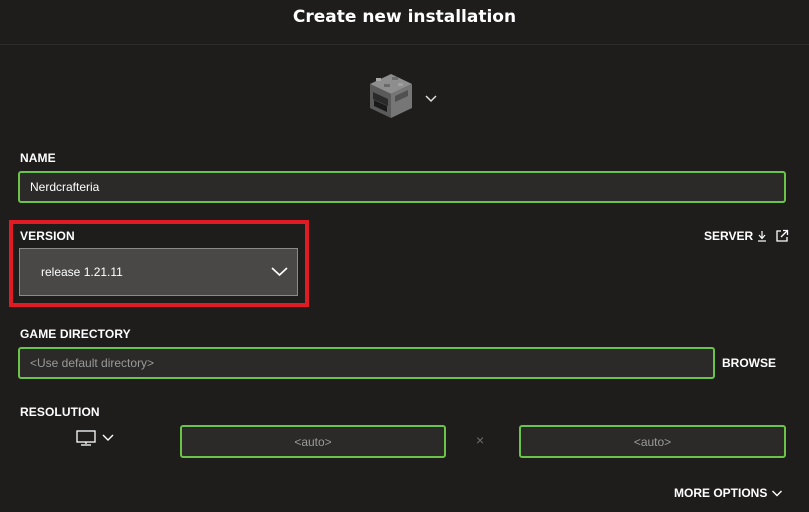 This screenshot has height=512, width=809. I want to click on resolution-height-placeholder: <auto>, so click(652, 441).